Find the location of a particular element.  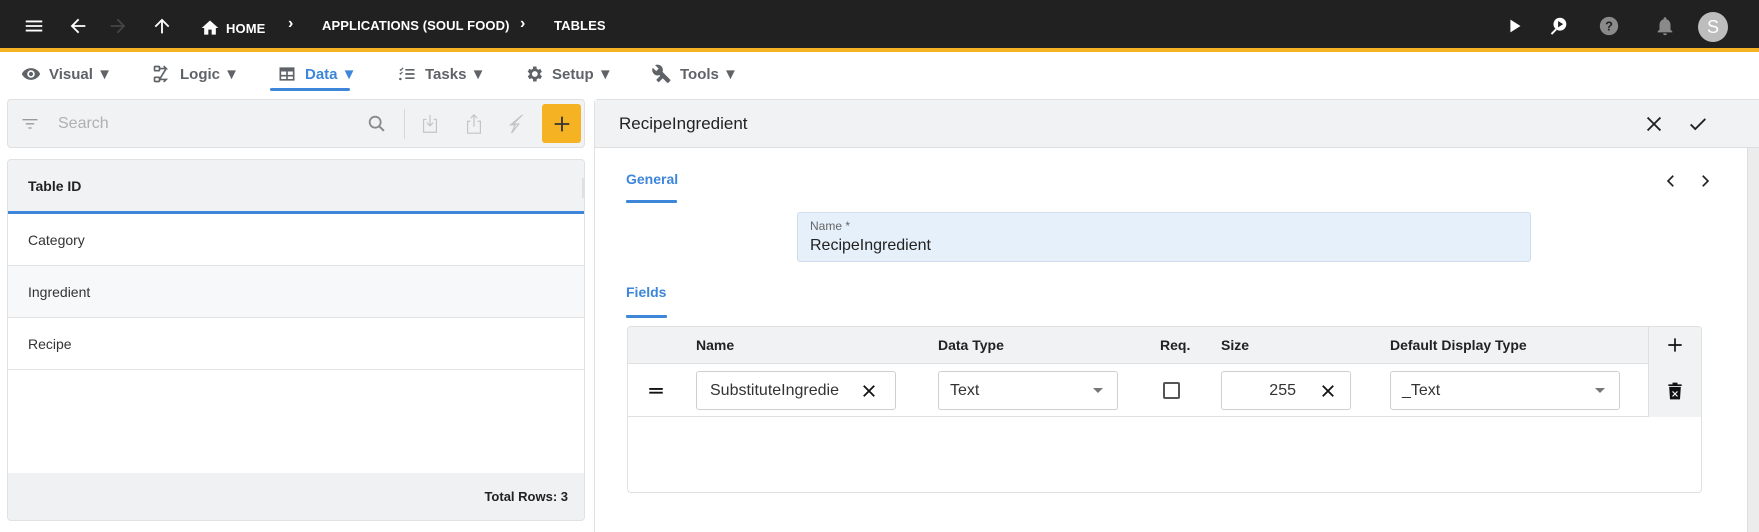

breadcrumb-home-label: HOME is located at coordinates (246, 28).